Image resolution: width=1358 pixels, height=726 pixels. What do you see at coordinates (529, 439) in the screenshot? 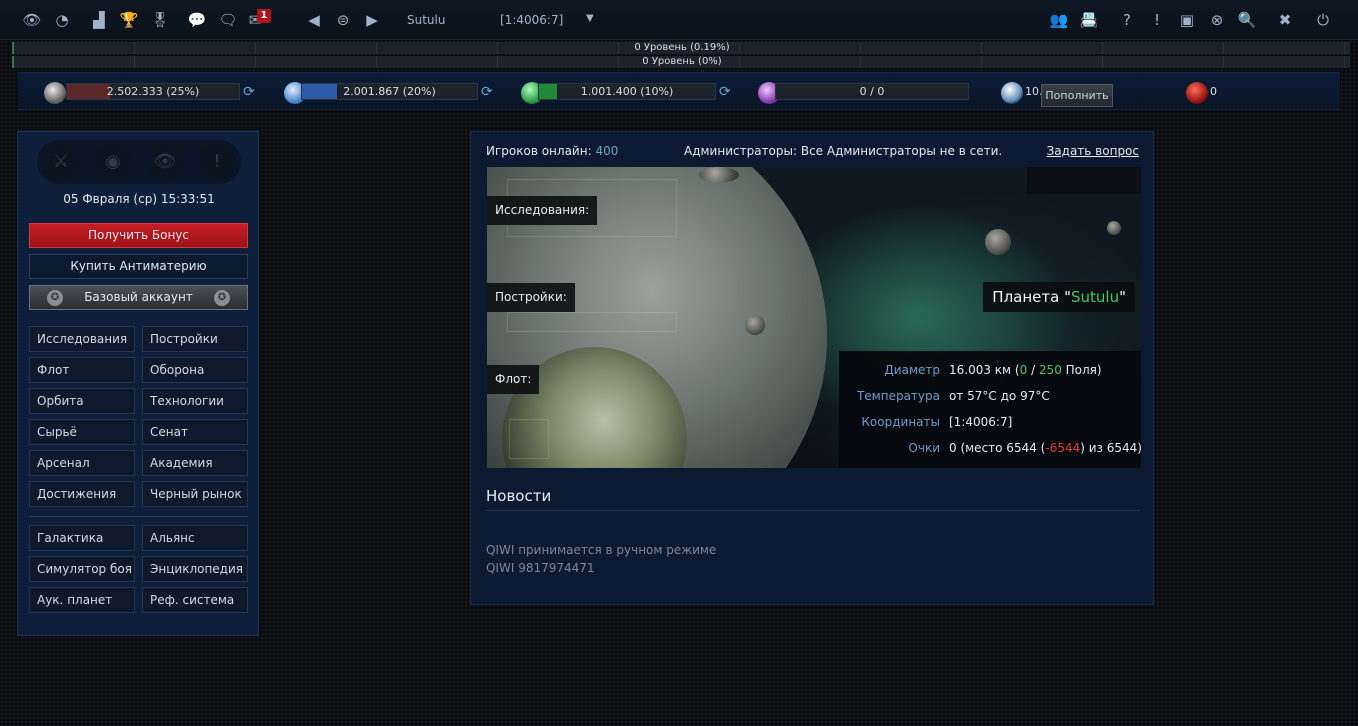
I see `upload-icon` at bounding box center [529, 439].